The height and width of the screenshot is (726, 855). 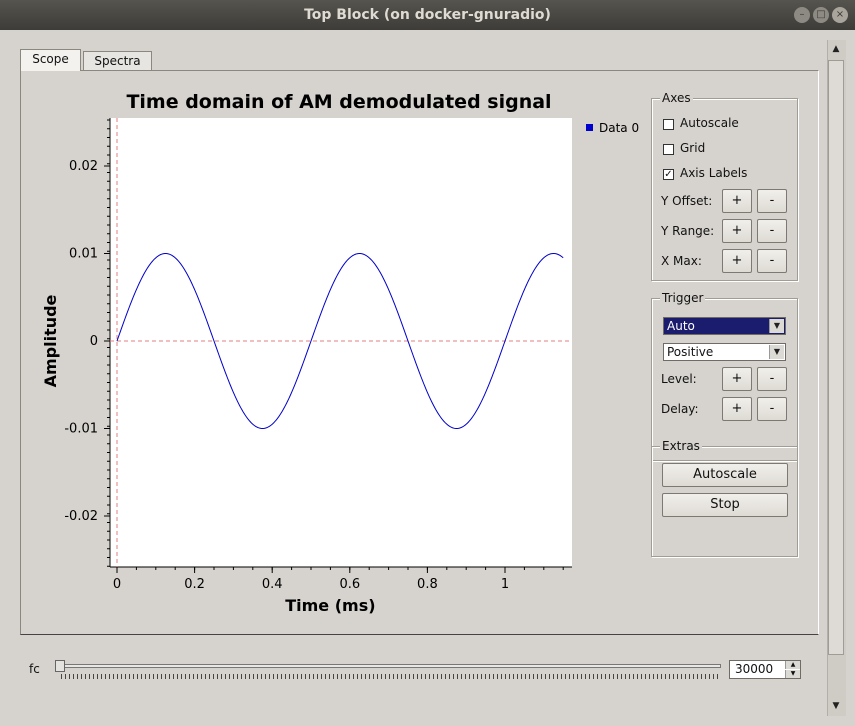 What do you see at coordinates (589, 127) in the screenshot?
I see `legend-swatch` at bounding box center [589, 127].